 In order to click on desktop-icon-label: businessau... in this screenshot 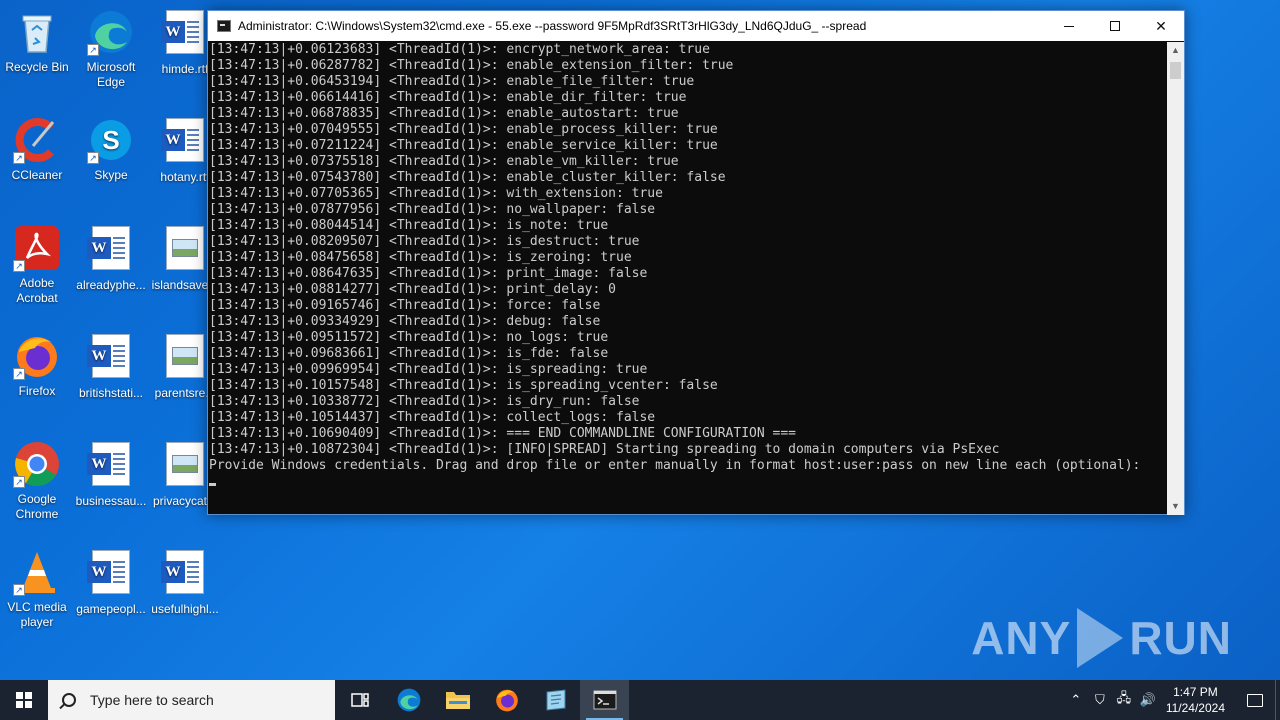, I will do `click(111, 501)`.